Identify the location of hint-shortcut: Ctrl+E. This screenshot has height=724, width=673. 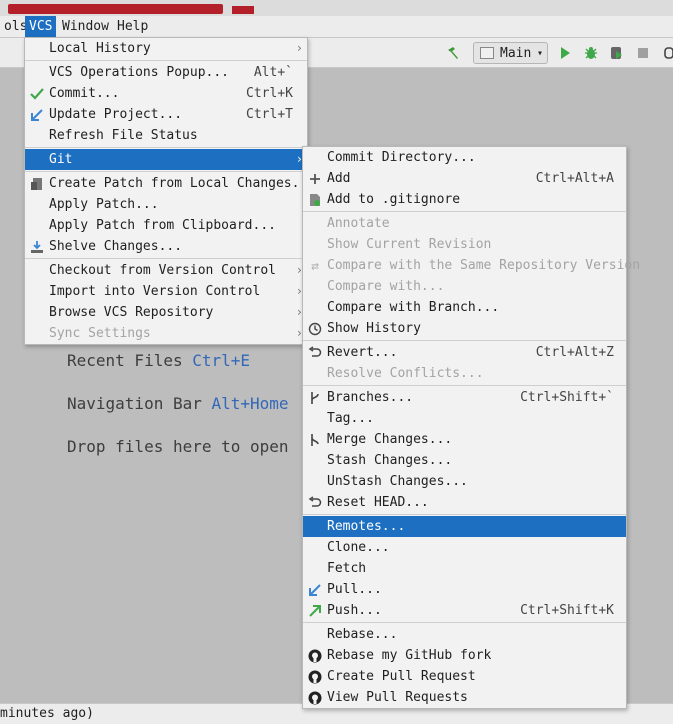
(221, 360).